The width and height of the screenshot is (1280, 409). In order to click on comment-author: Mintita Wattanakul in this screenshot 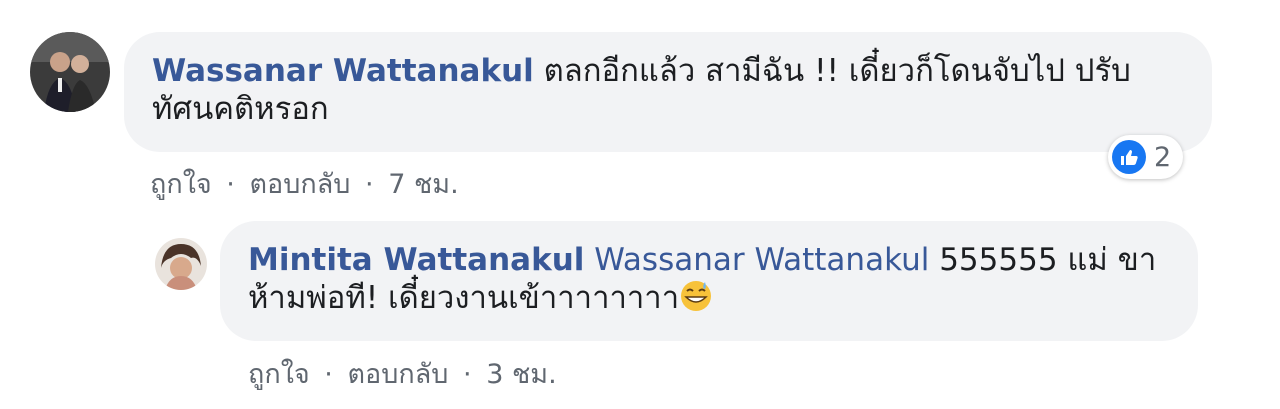, I will do `click(416, 260)`.